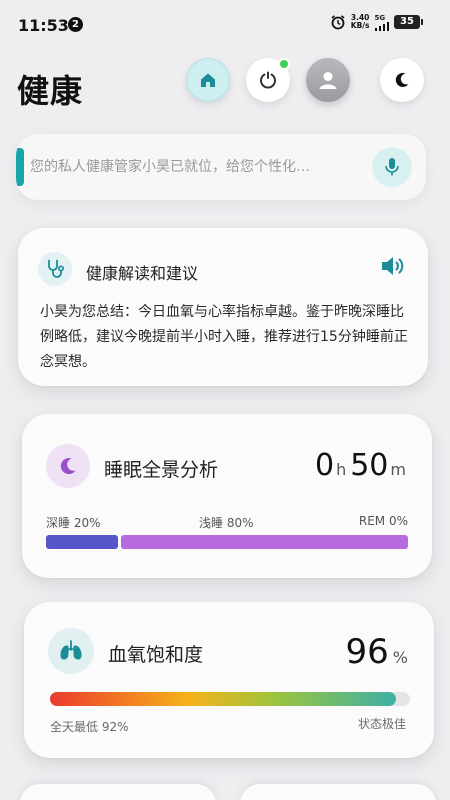 The width and height of the screenshot is (450, 800). Describe the element at coordinates (50, 91) in the screenshot. I see `page-title: 健康` at that location.